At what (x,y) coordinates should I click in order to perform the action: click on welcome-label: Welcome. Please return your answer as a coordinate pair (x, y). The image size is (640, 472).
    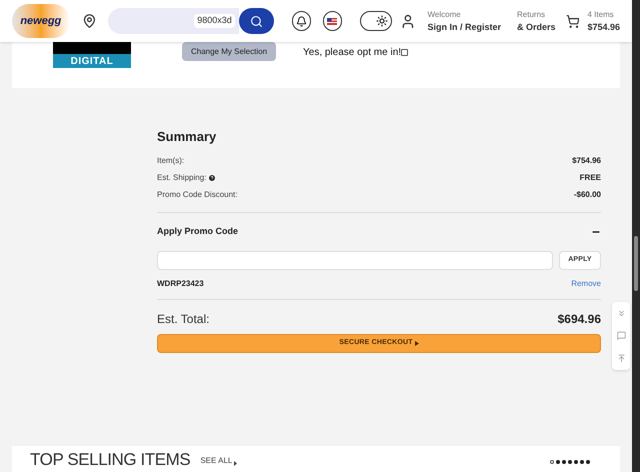
    Looking at the image, I should click on (444, 15).